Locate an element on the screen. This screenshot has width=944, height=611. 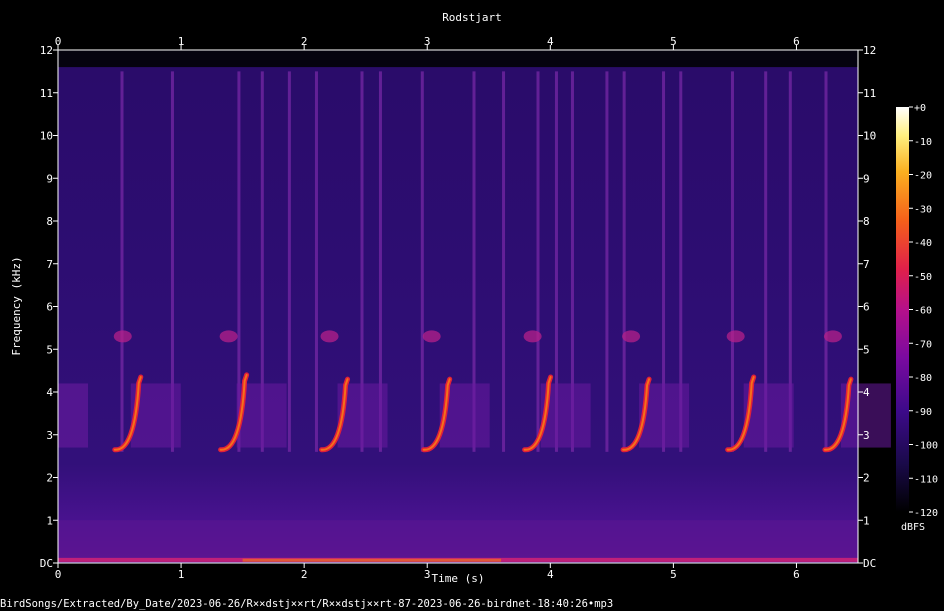
colorbar-label: dBFS is located at coordinates (913, 527).